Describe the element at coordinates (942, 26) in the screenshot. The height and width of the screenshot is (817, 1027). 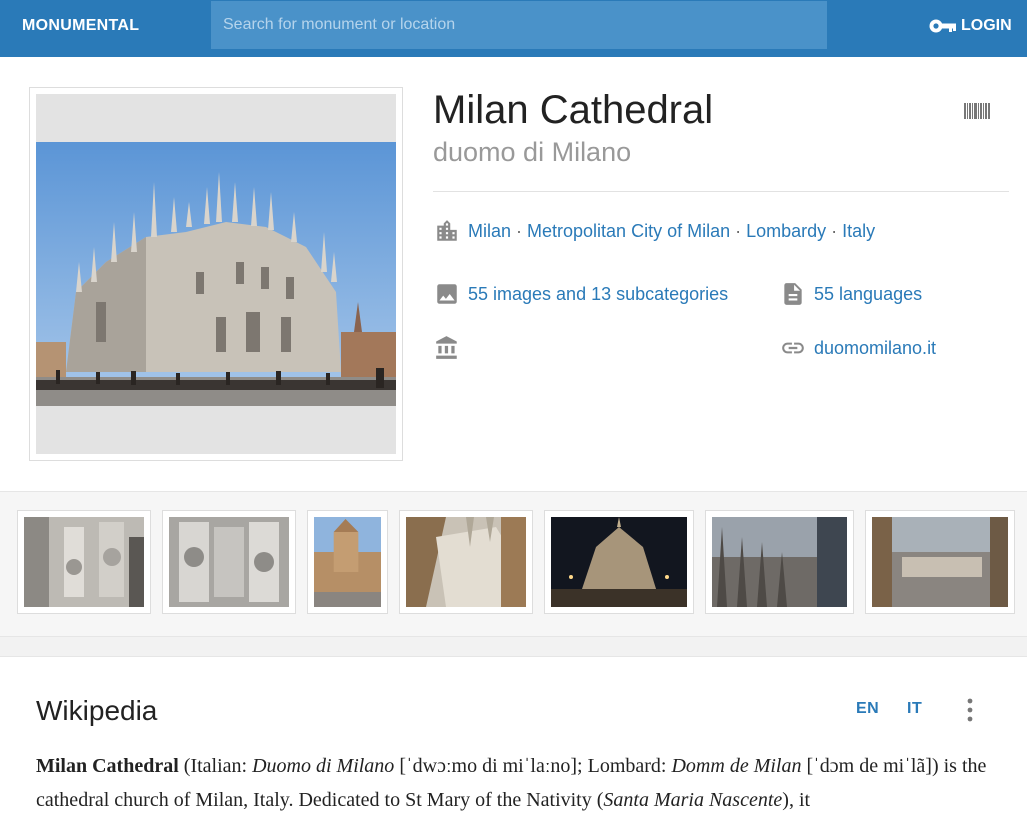
I see `key-icon` at that location.